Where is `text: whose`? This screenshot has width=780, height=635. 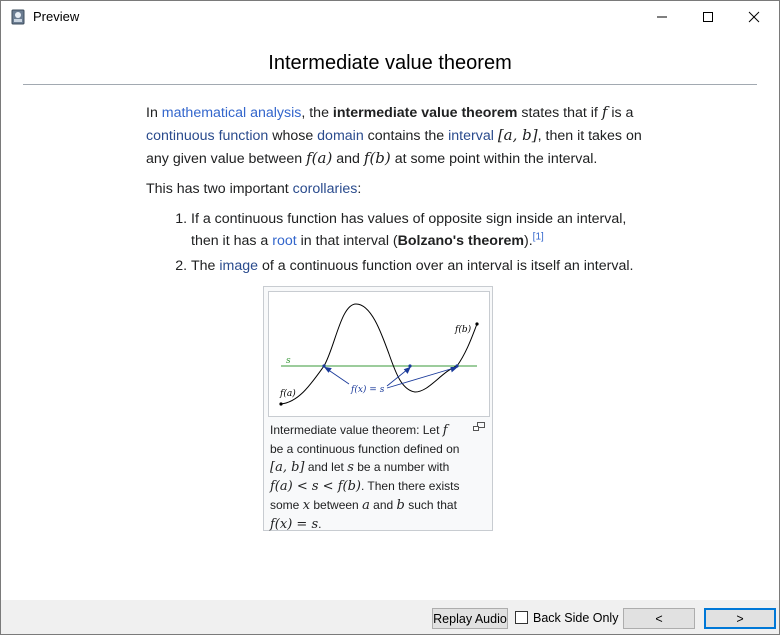 text: whose is located at coordinates (293, 136).